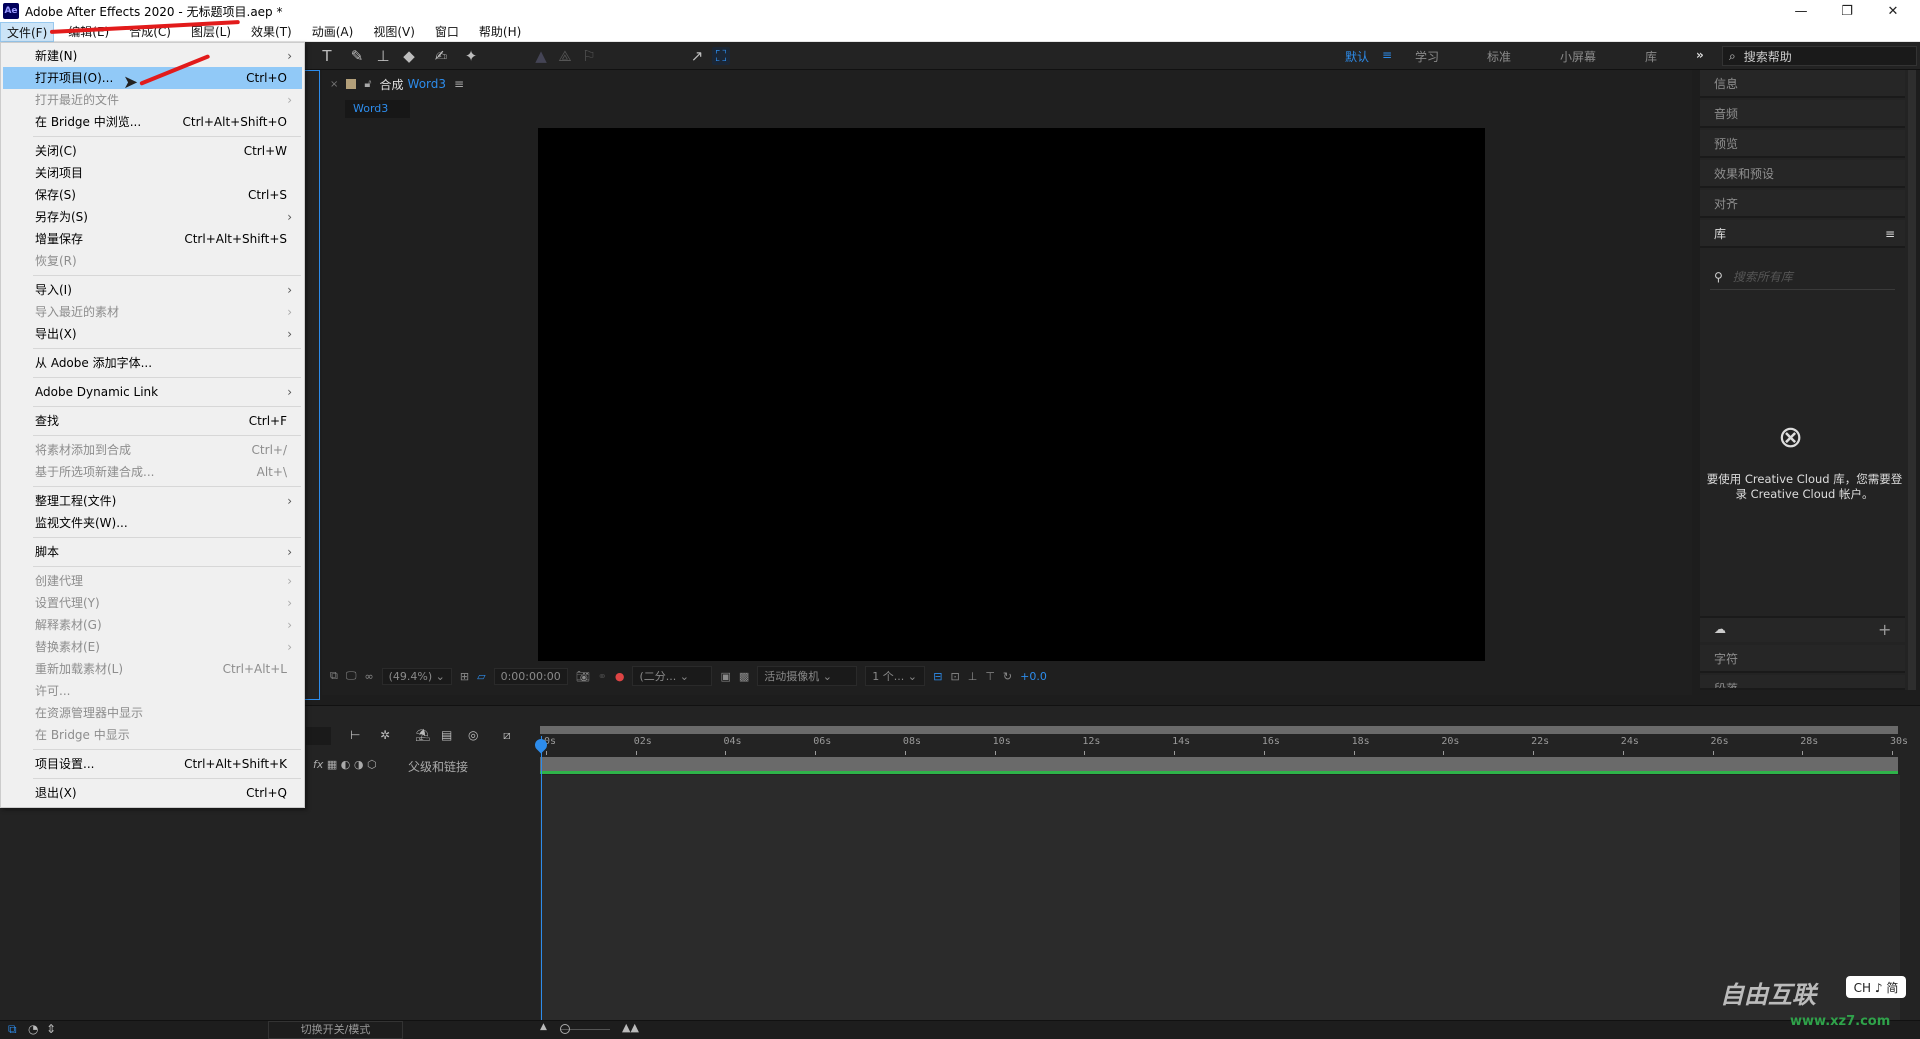 The height and width of the screenshot is (1039, 1920). Describe the element at coordinates (1847, 11) in the screenshot. I see `restore-button: ❐` at that location.